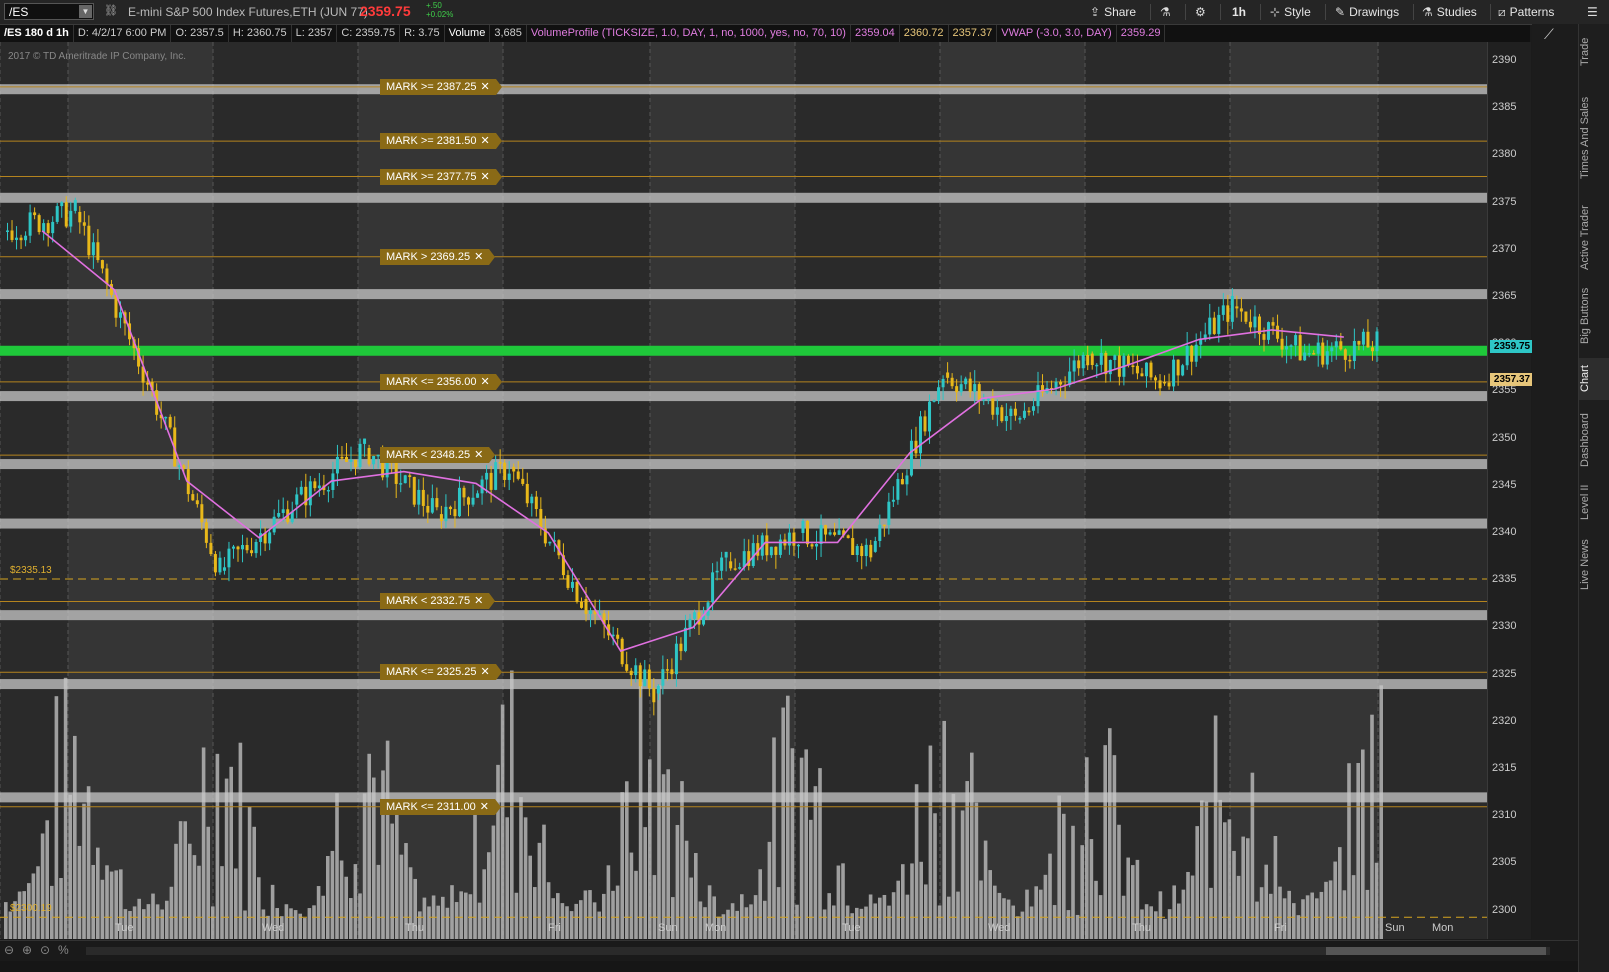  I want to click on percent-icon: %, so click(63, 950).